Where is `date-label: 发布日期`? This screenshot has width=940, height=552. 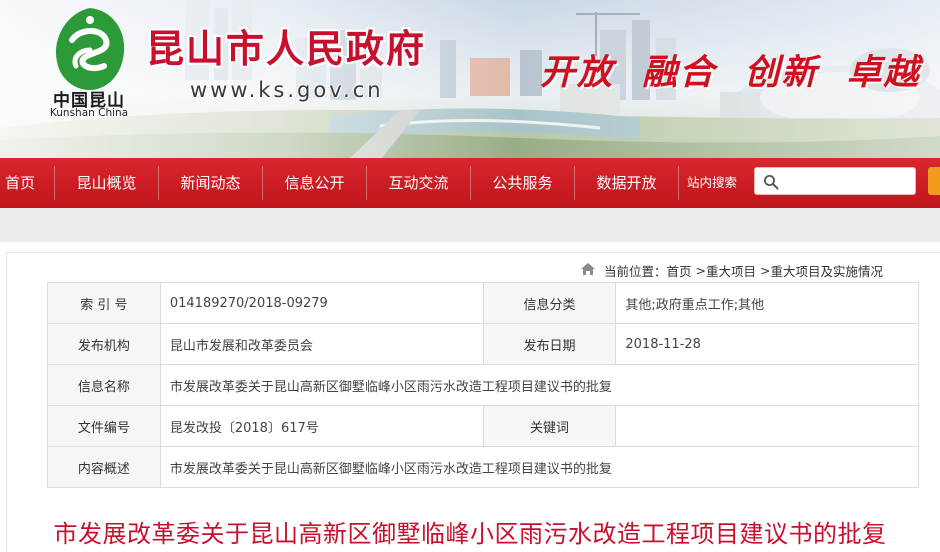
date-label: 发布日期 is located at coordinates (549, 344).